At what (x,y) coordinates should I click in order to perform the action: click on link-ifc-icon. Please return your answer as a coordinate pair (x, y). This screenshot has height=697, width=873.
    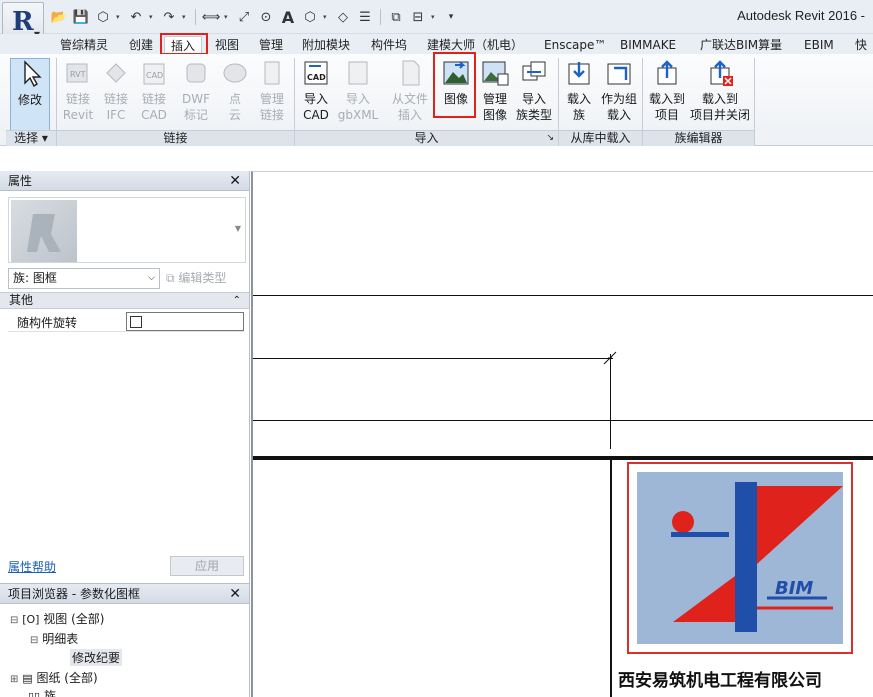
    Looking at the image, I should click on (116, 73).